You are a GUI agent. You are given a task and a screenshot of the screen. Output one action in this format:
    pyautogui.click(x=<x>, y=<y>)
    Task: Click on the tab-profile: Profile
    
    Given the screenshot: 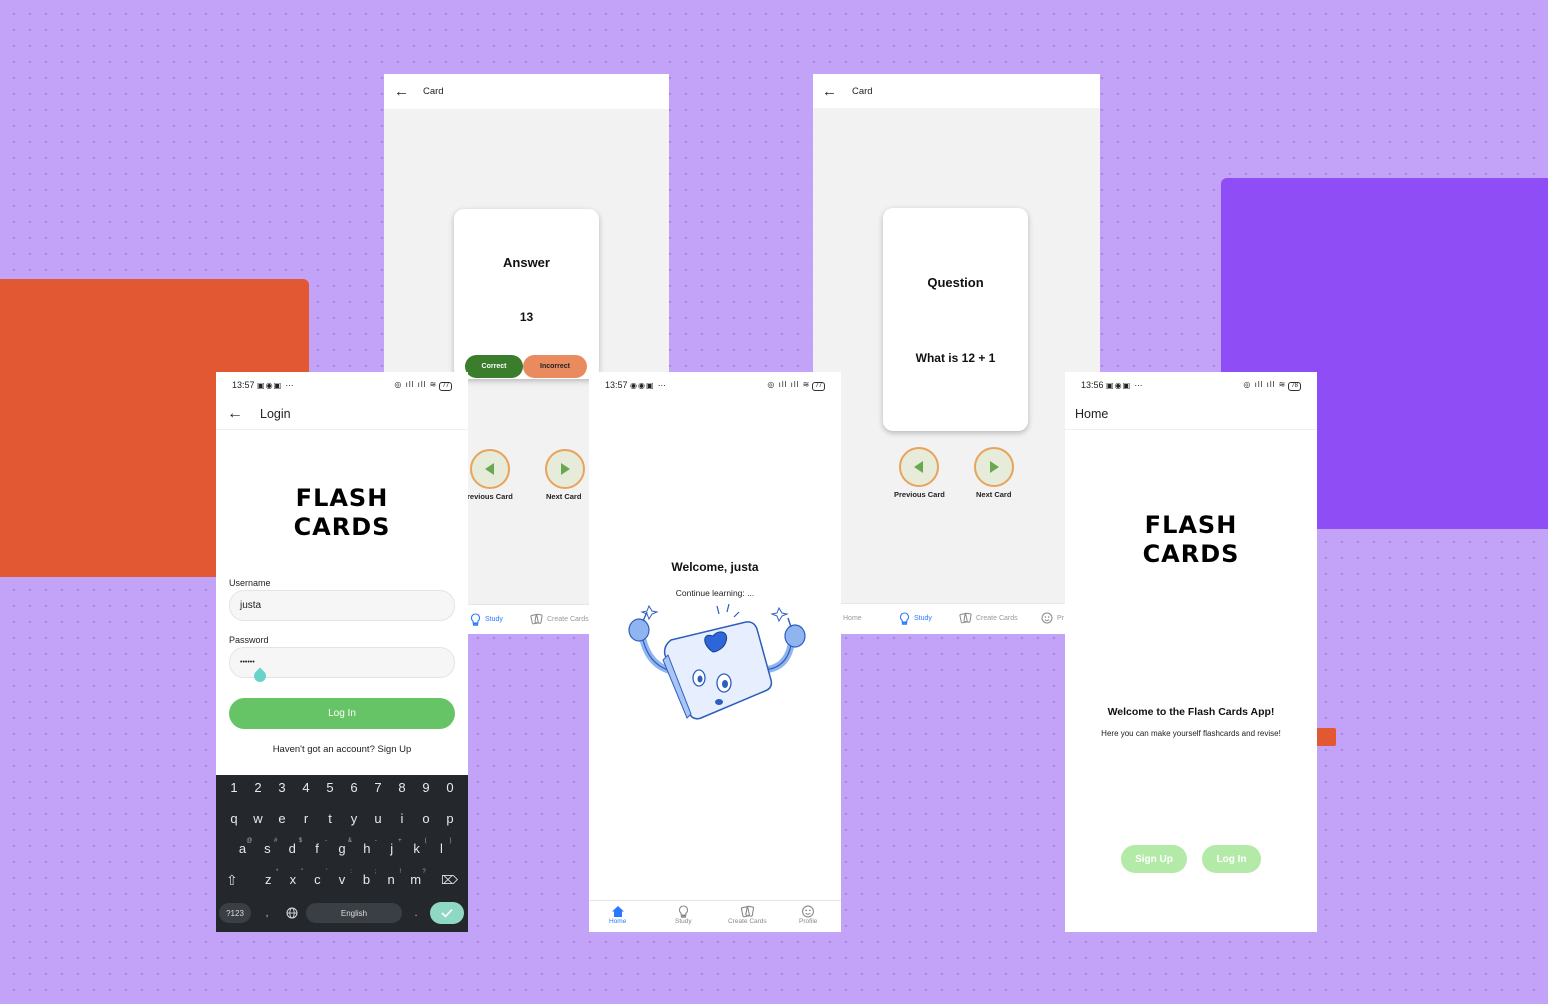 What is the action you would take?
    pyautogui.click(x=808, y=915)
    